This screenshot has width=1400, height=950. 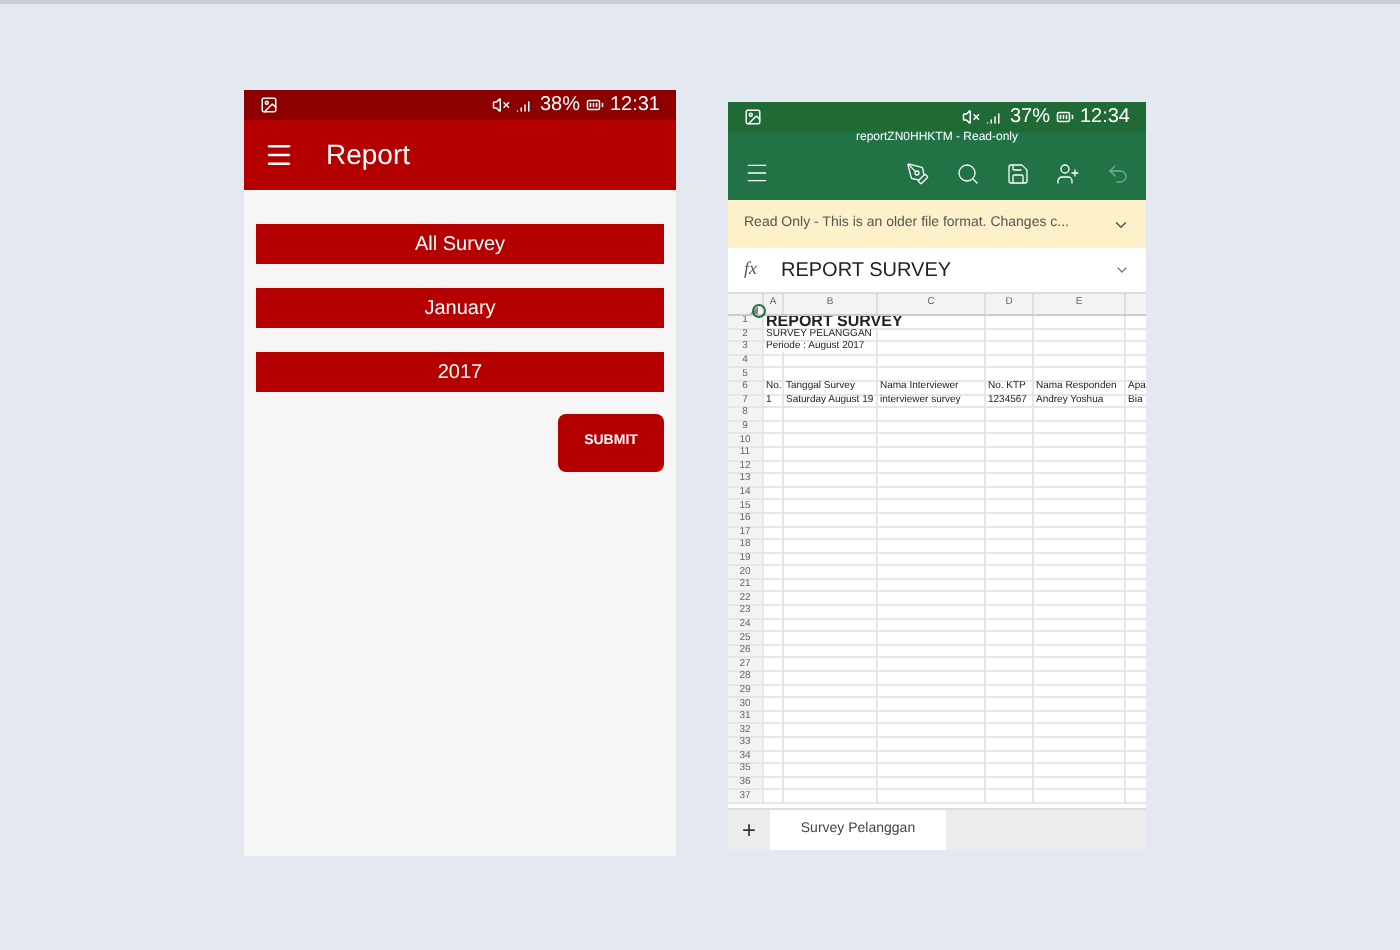 What do you see at coordinates (834, 322) in the screenshot?
I see `cell-text: REPORT SURVEY` at bounding box center [834, 322].